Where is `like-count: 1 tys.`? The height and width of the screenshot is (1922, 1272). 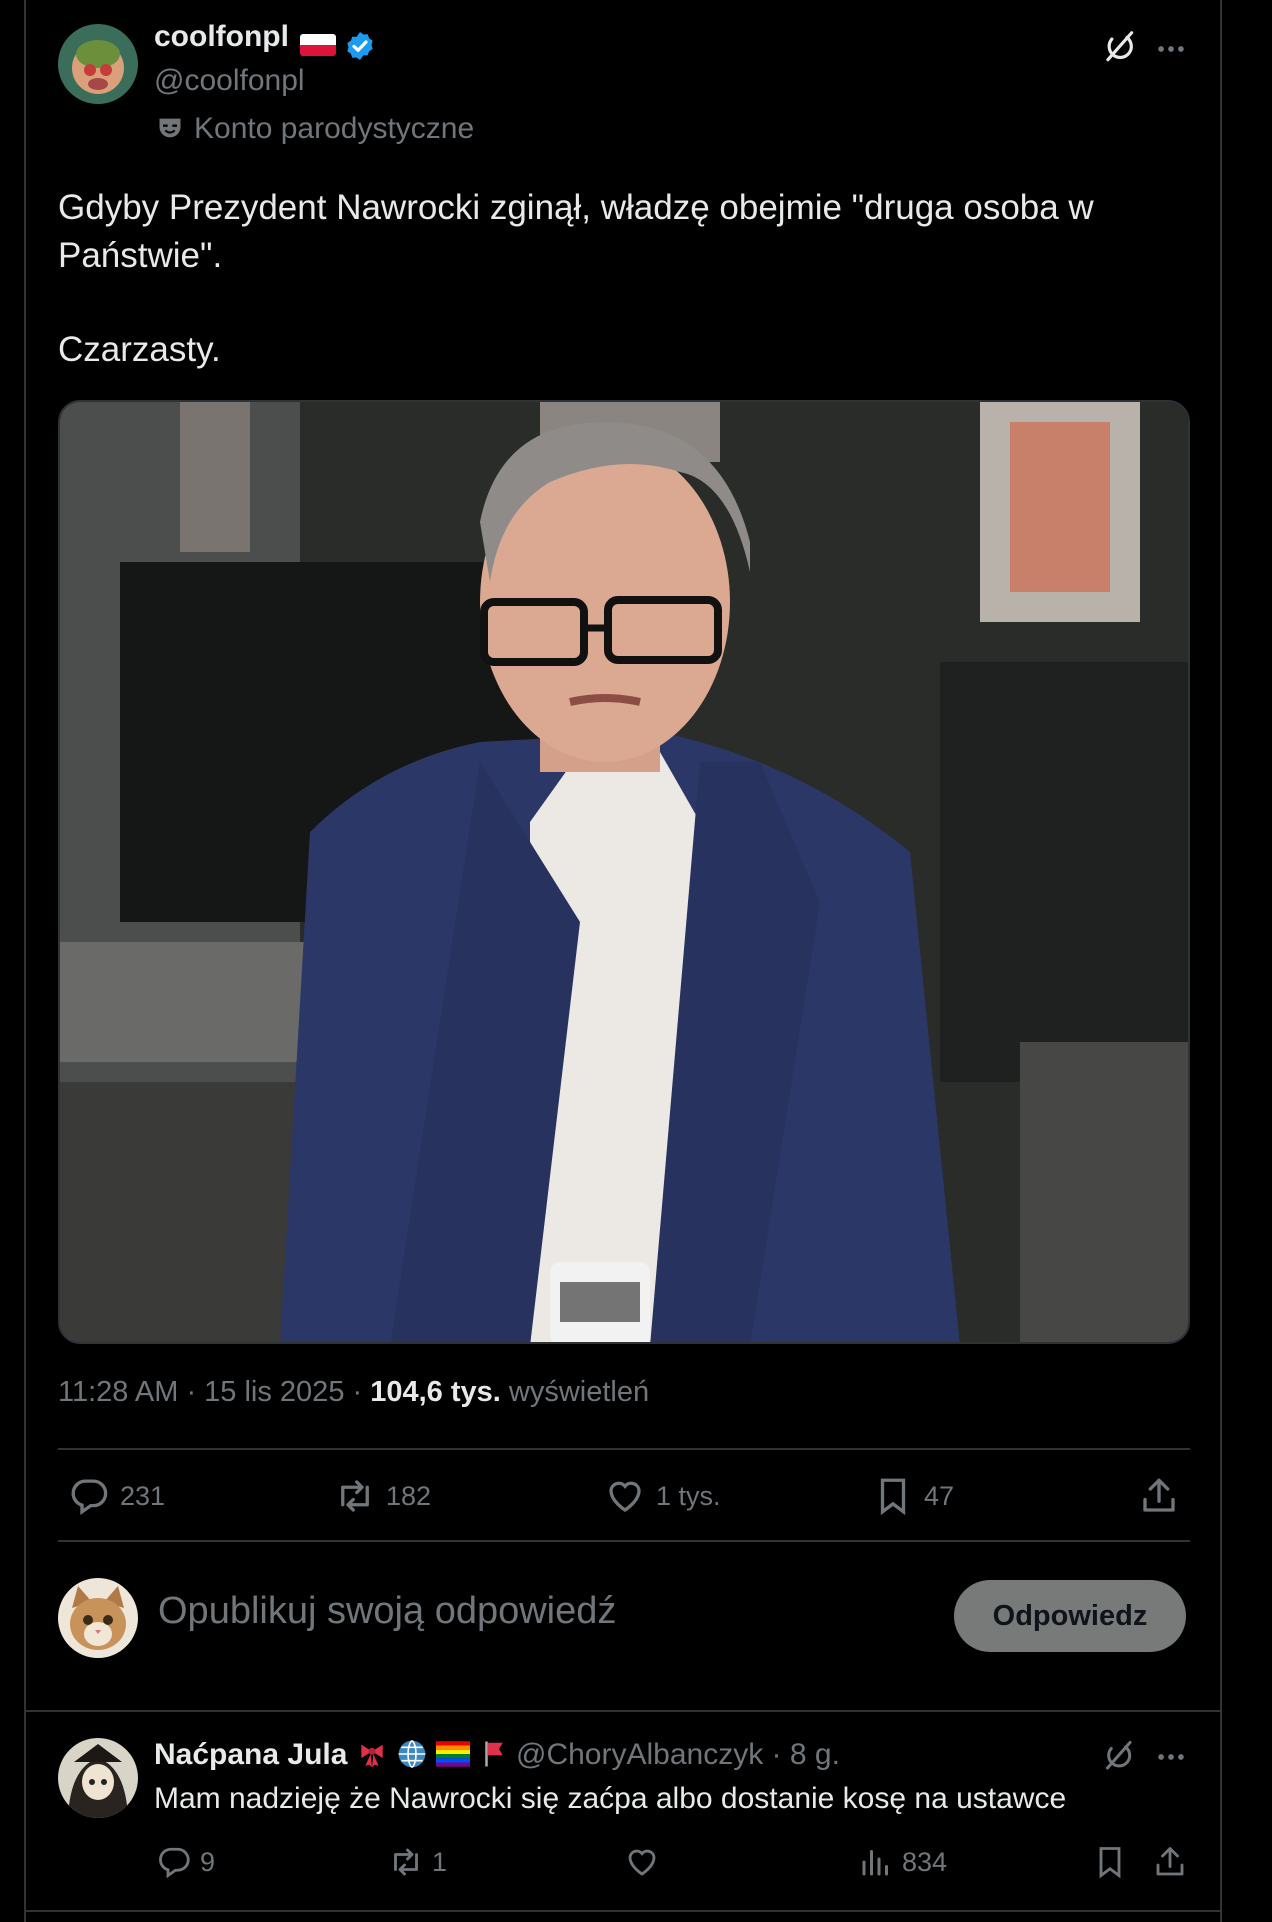 like-count: 1 tys. is located at coordinates (688, 1495).